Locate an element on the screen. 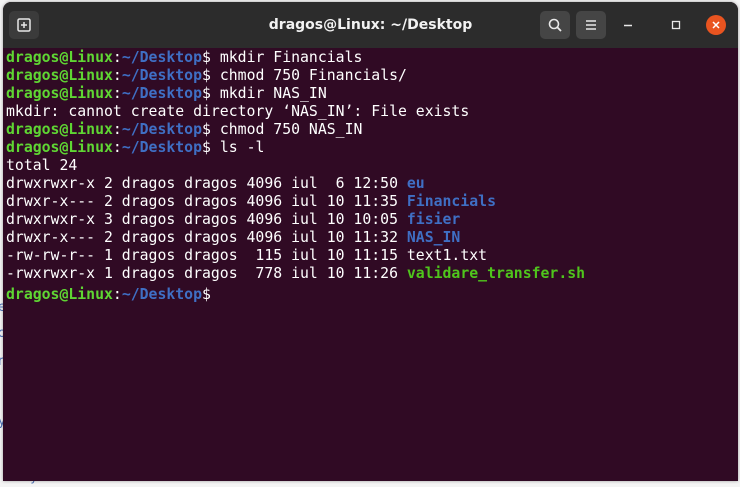 The height and width of the screenshot is (487, 740). minimize-icon is located at coordinates (628, 25).